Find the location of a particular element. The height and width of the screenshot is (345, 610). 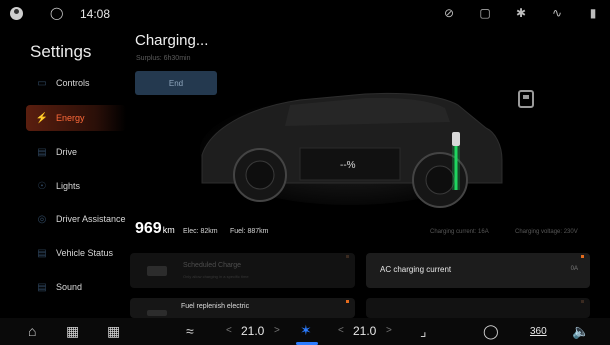

sidebar-item-drive: ▤ Drive is located at coordinates (76, 152).